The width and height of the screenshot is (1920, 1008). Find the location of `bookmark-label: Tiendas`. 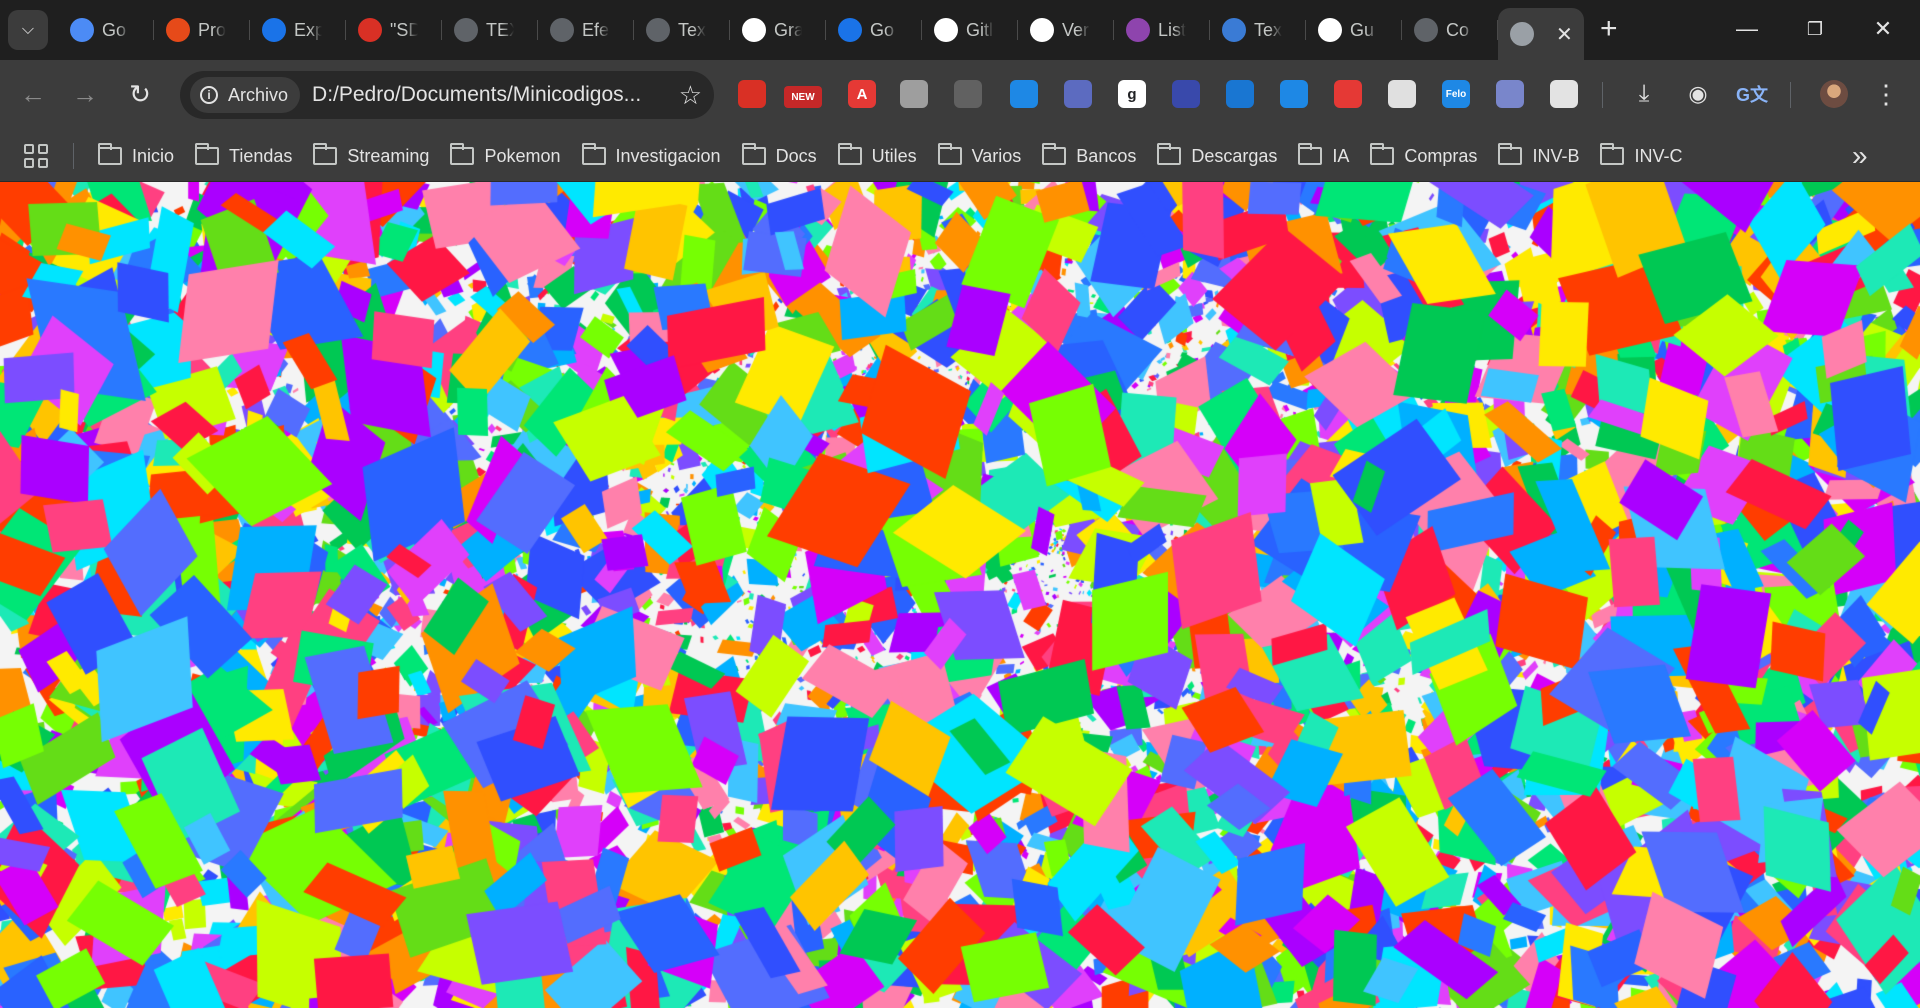

bookmark-label: Tiendas is located at coordinates (261, 155).